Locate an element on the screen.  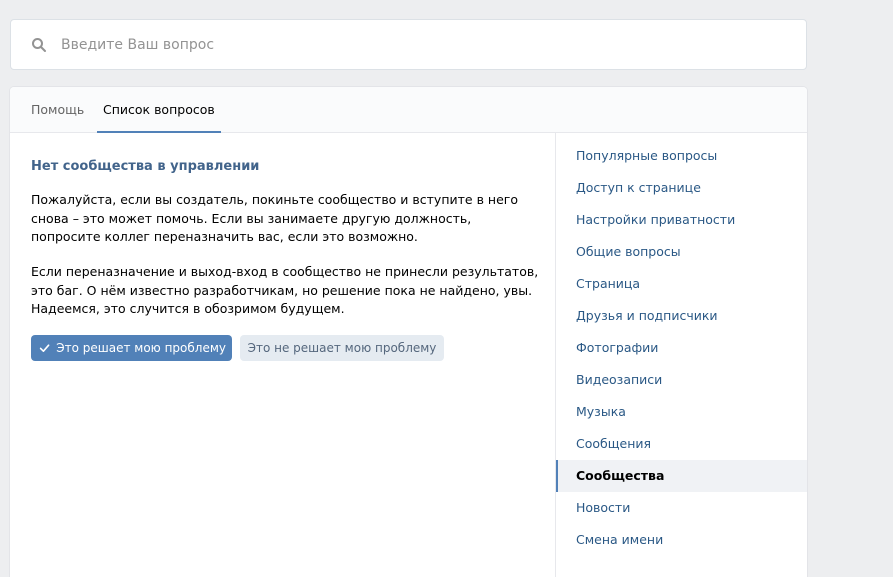
sidebar-item-news: Новости is located at coordinates (681, 508).